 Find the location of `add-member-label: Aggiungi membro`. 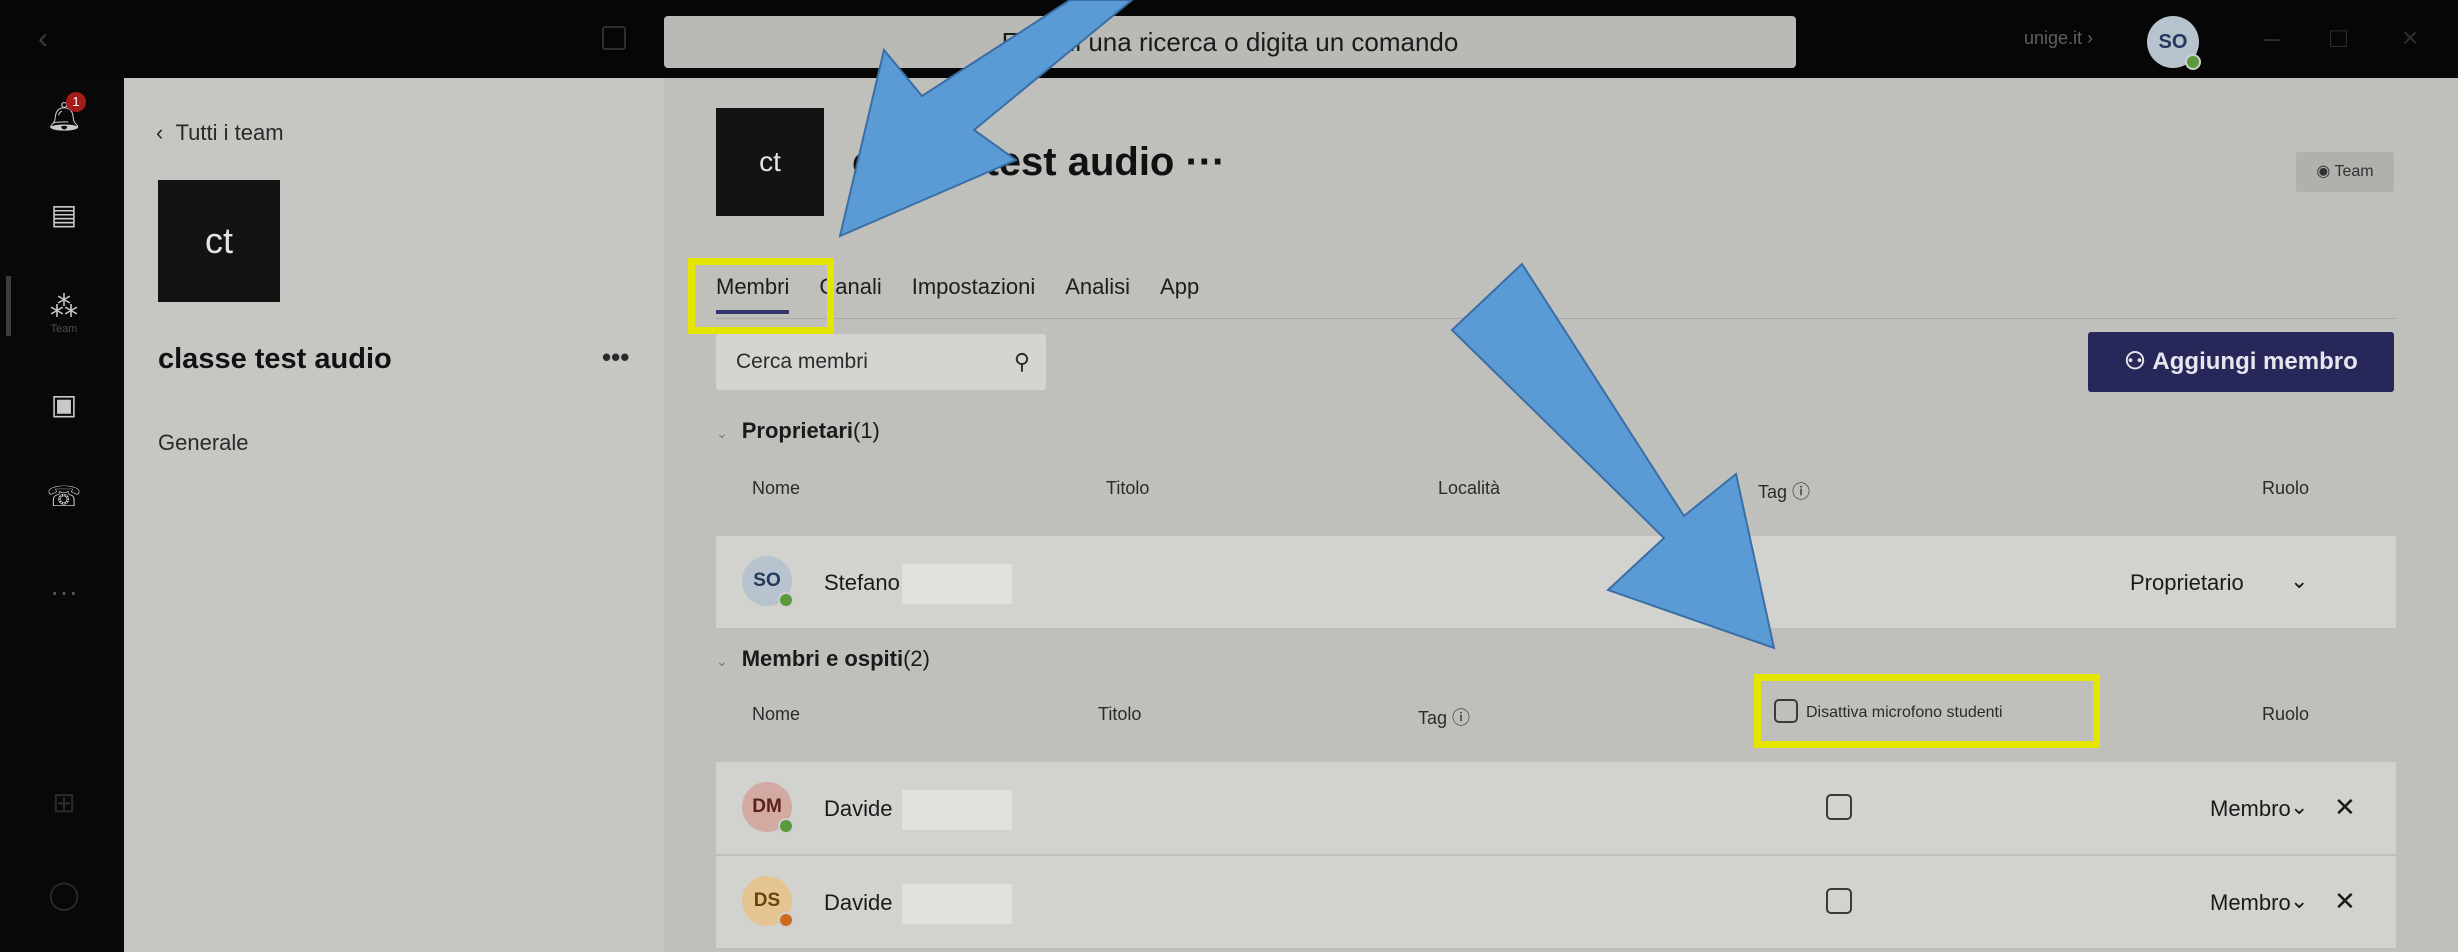

add-member-label: Aggiungi membro is located at coordinates (2255, 361).